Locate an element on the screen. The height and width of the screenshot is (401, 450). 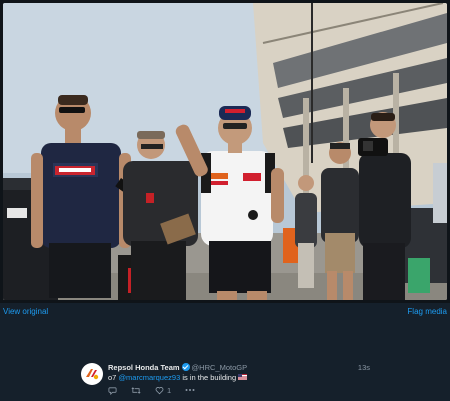
reply-button is located at coordinates (112, 390).